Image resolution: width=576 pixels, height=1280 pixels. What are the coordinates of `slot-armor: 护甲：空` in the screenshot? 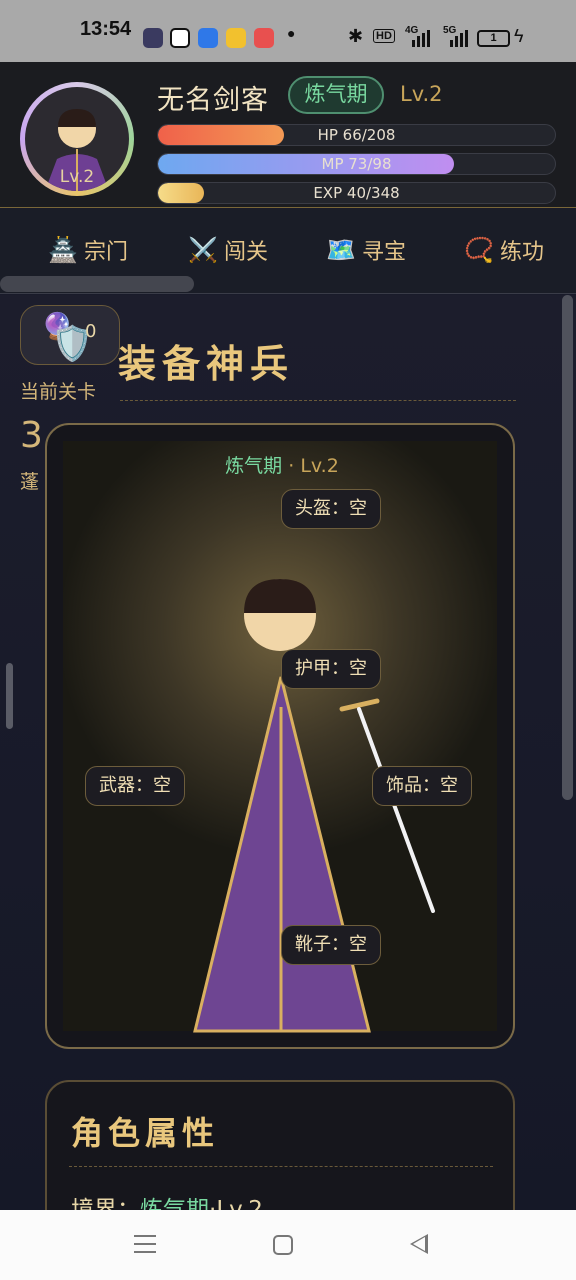 It's located at (331, 669).